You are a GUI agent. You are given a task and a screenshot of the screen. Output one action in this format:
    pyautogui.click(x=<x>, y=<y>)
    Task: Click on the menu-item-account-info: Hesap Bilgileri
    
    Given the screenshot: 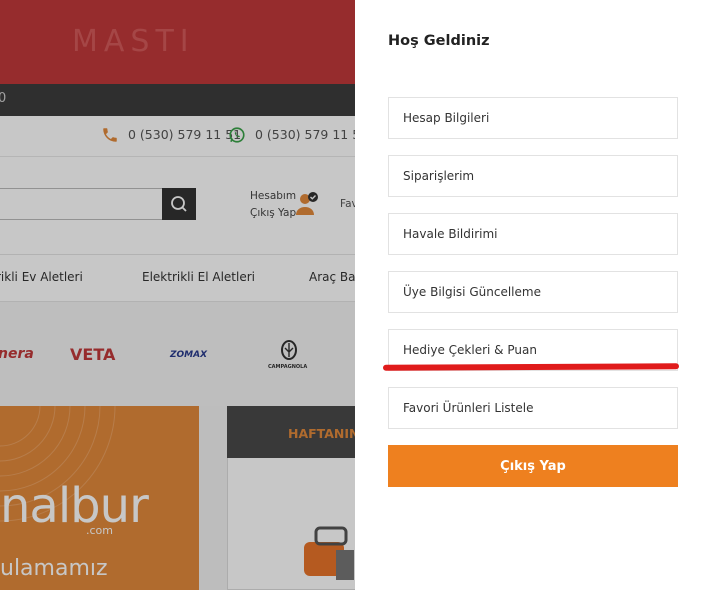 What is the action you would take?
    pyautogui.click(x=533, y=118)
    